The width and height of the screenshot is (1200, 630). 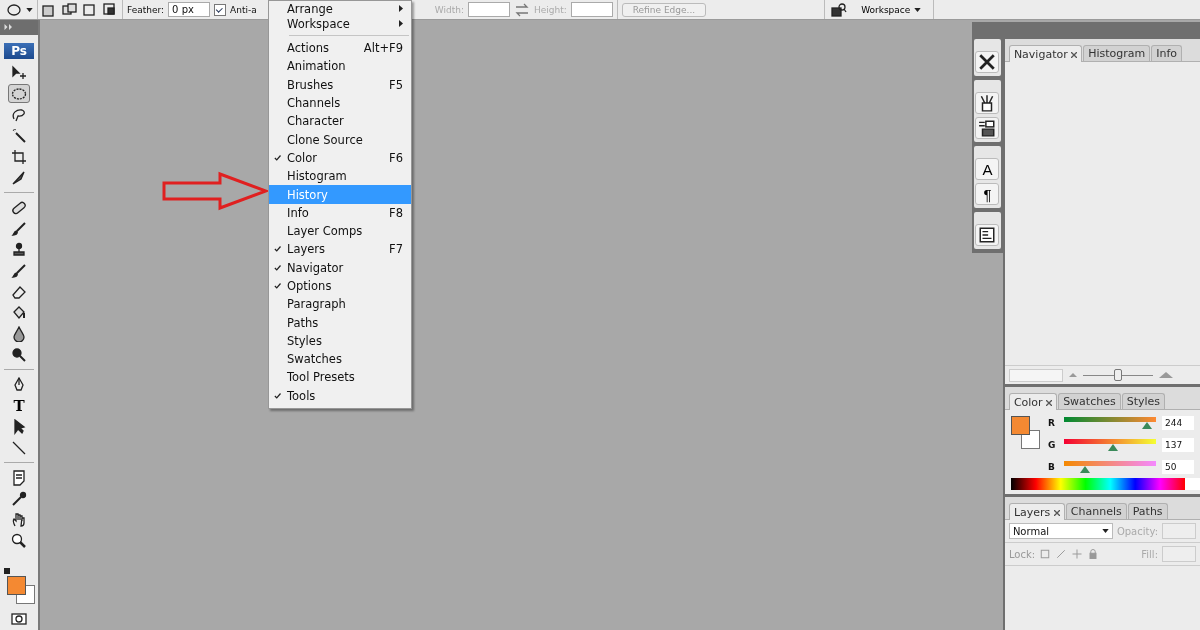 I want to click on channel-value-field: 244, so click(x=1178, y=423).